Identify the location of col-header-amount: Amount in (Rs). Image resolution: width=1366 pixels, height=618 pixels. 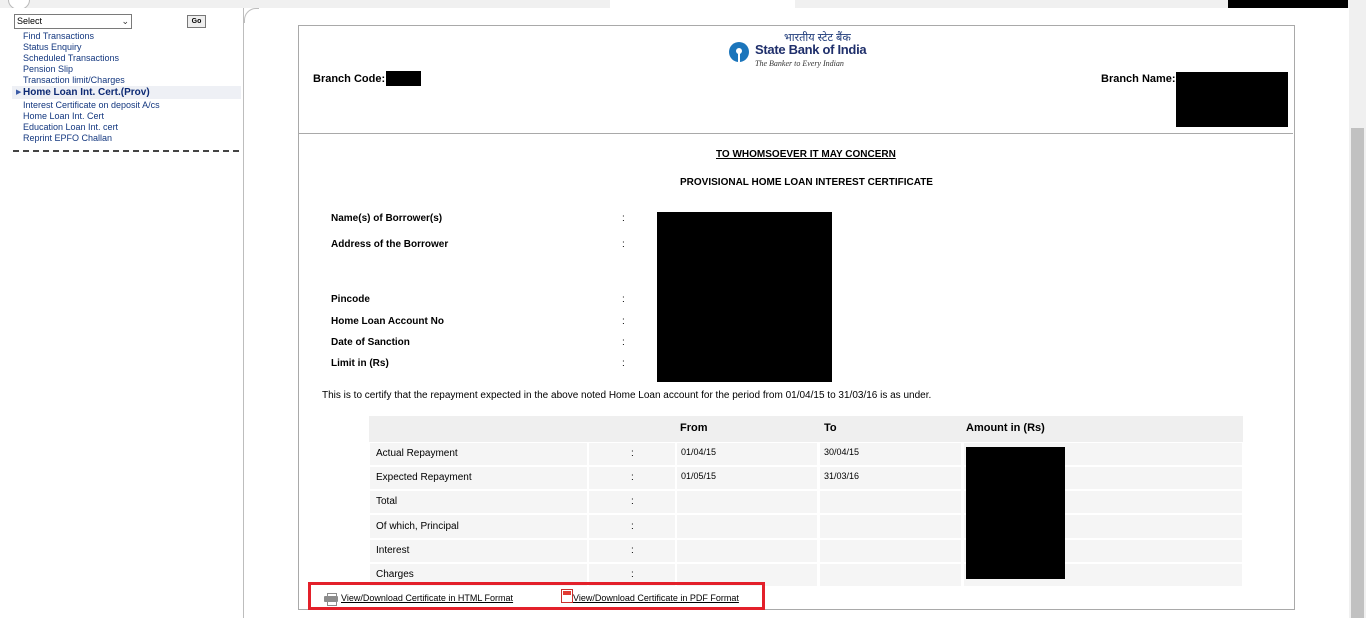
(1005, 428).